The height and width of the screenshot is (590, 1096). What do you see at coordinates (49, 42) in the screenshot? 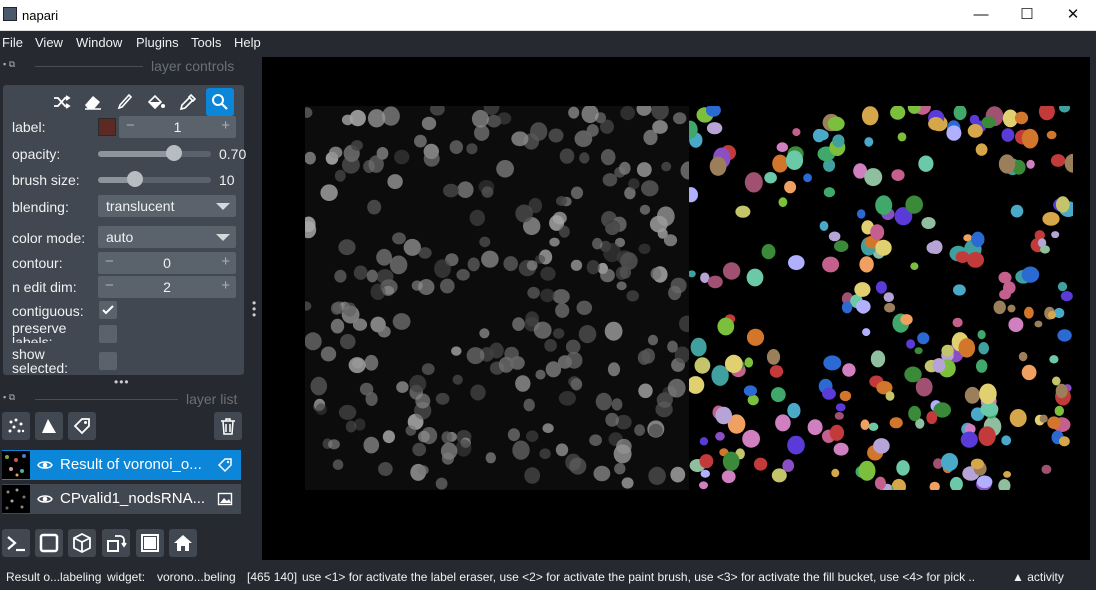
I see `menu-view: View` at bounding box center [49, 42].